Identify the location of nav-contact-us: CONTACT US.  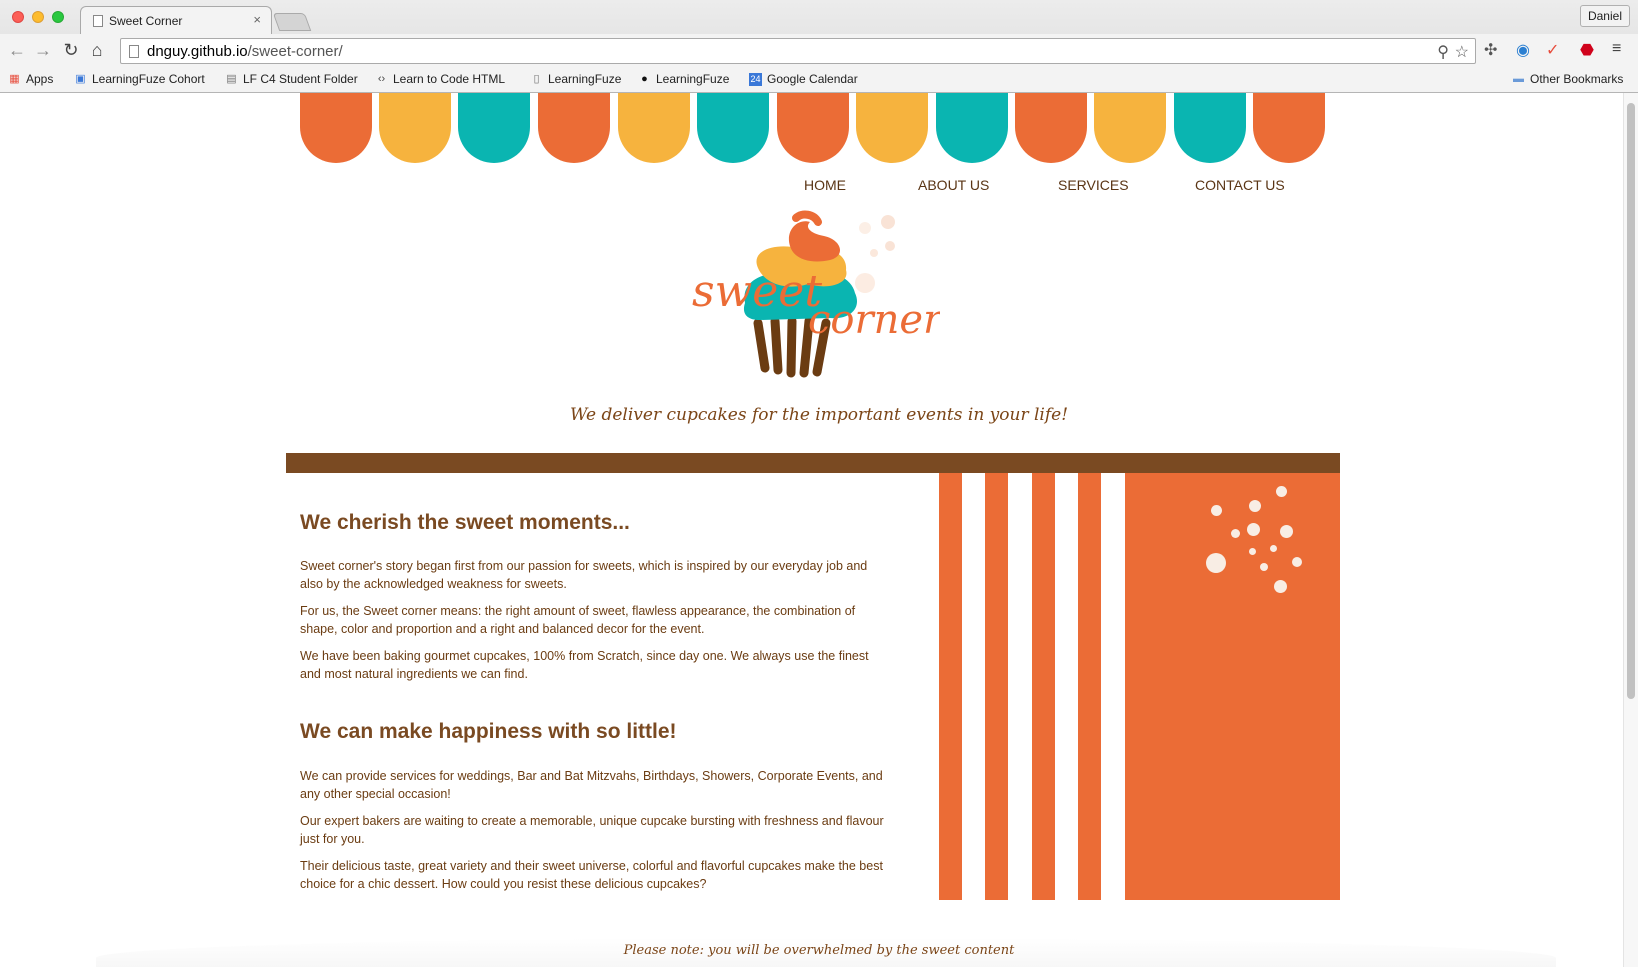
(1240, 185).